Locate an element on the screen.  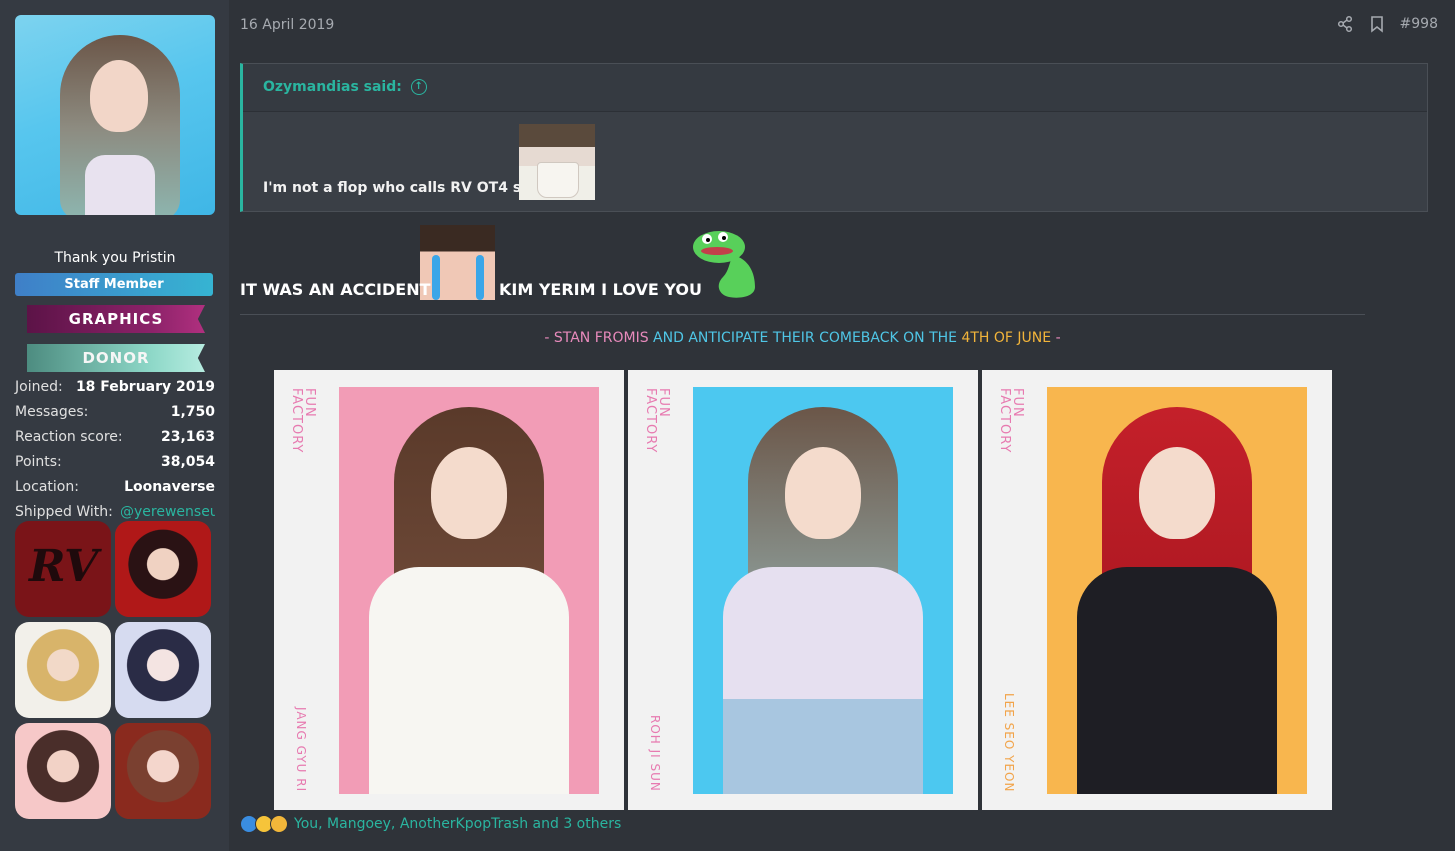
jump-to-quote-icon: ↑ is located at coordinates (418, 87).